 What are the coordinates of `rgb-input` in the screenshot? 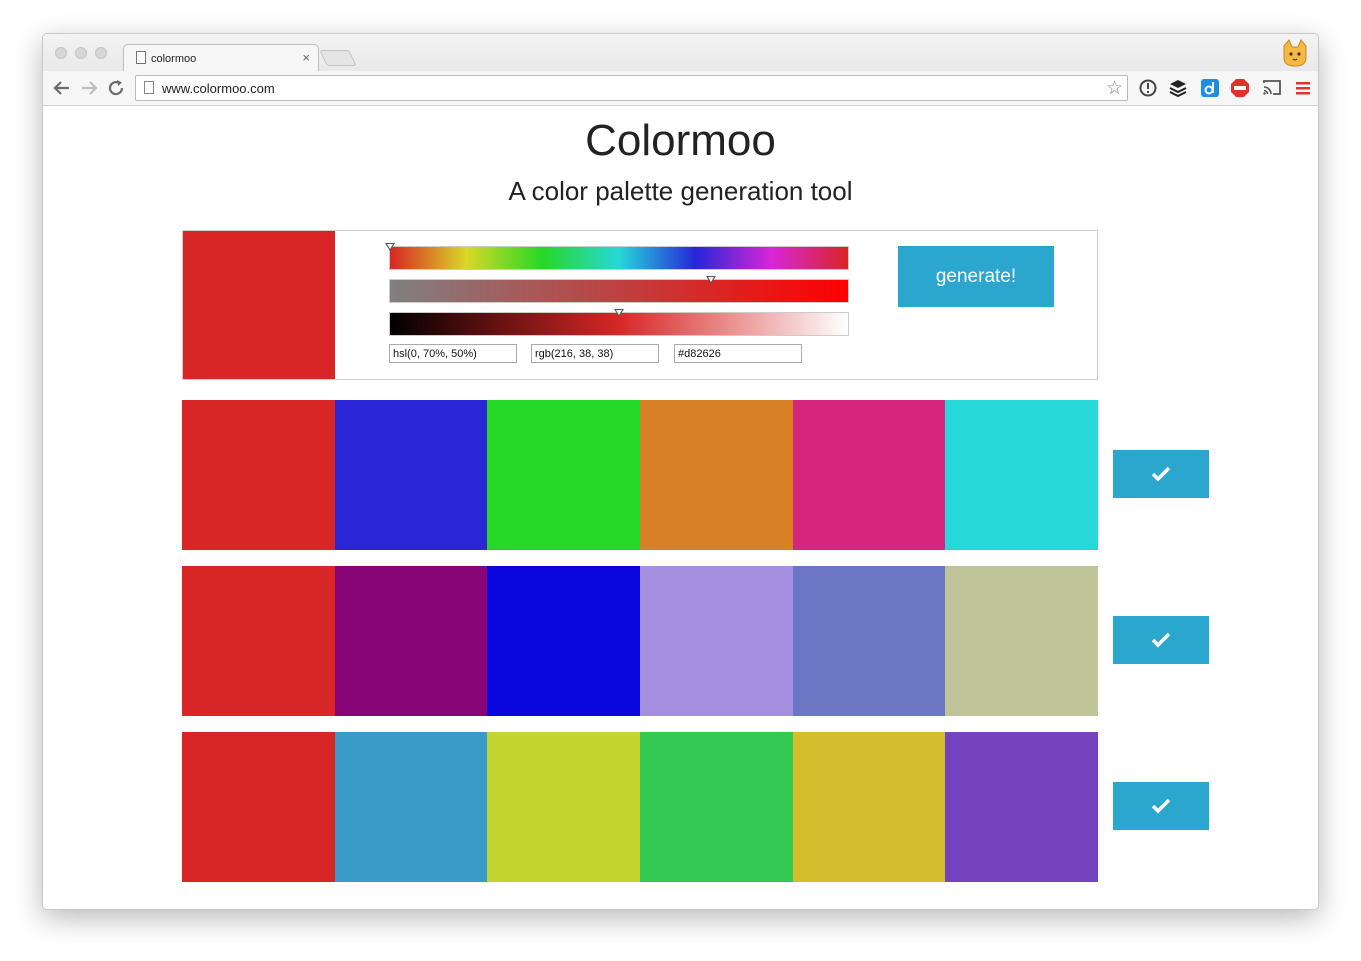 It's located at (595, 353).